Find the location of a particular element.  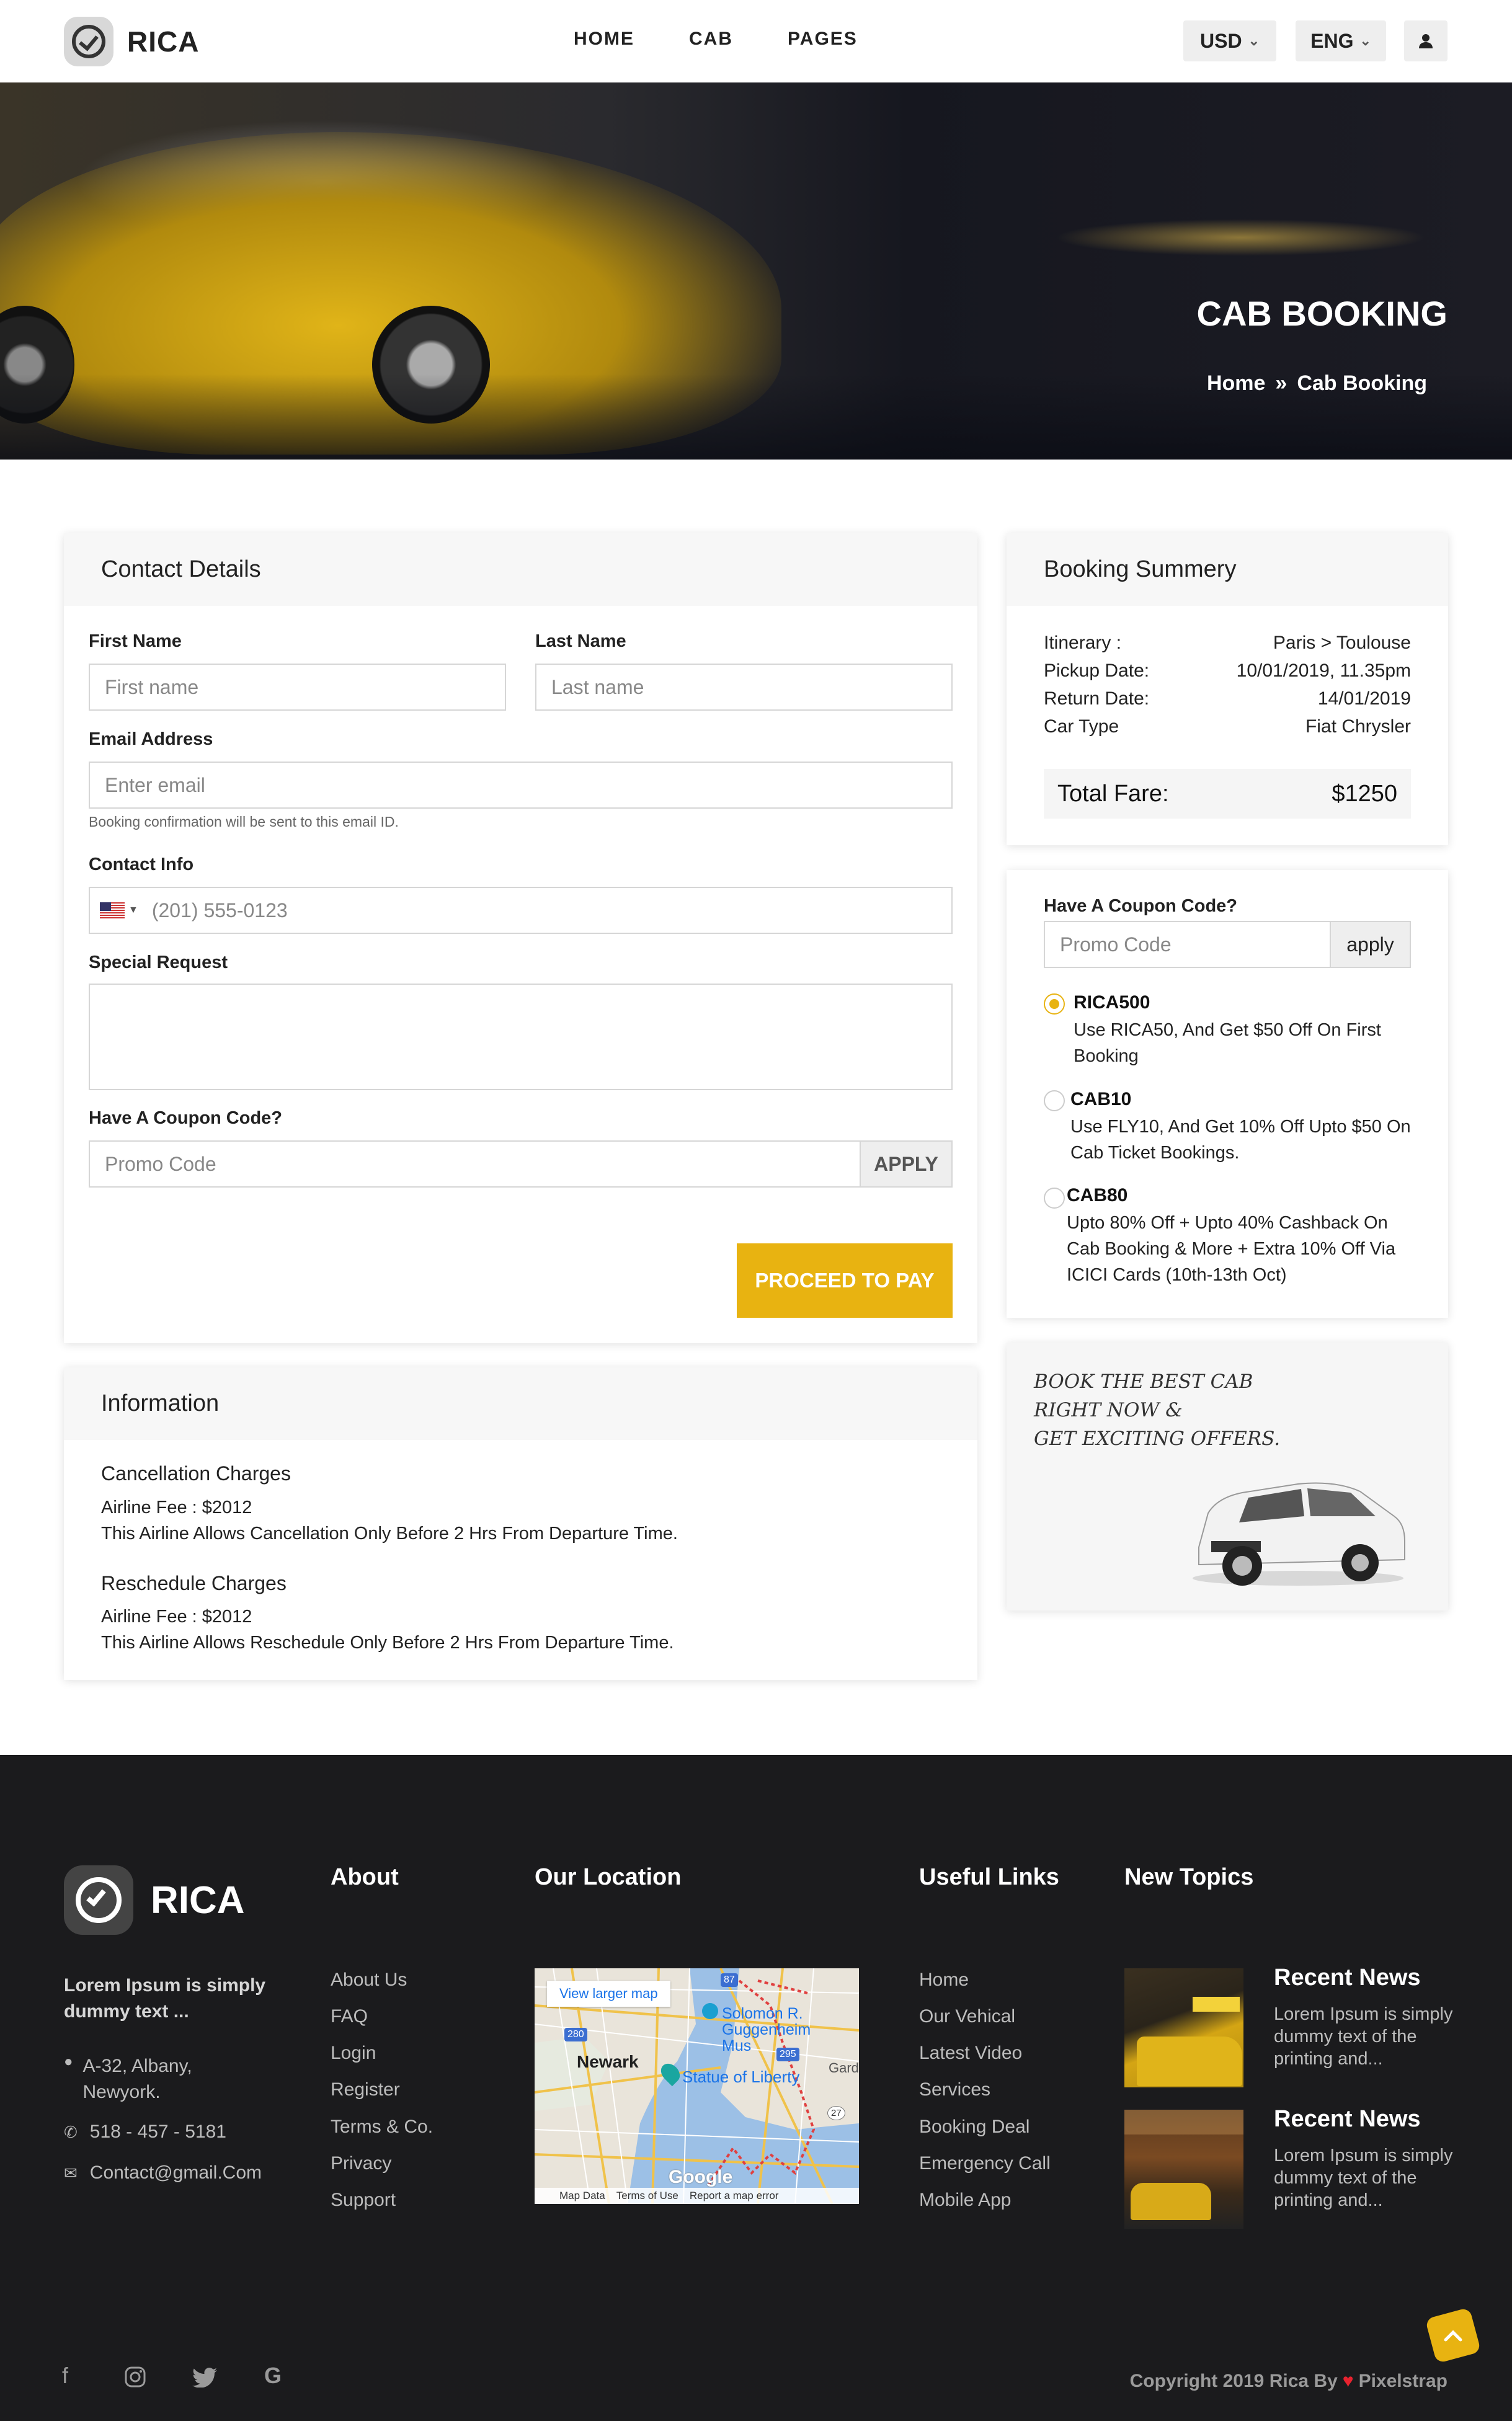

summary-row: Car Type Fiat Chrysler is located at coordinates (1227, 726).